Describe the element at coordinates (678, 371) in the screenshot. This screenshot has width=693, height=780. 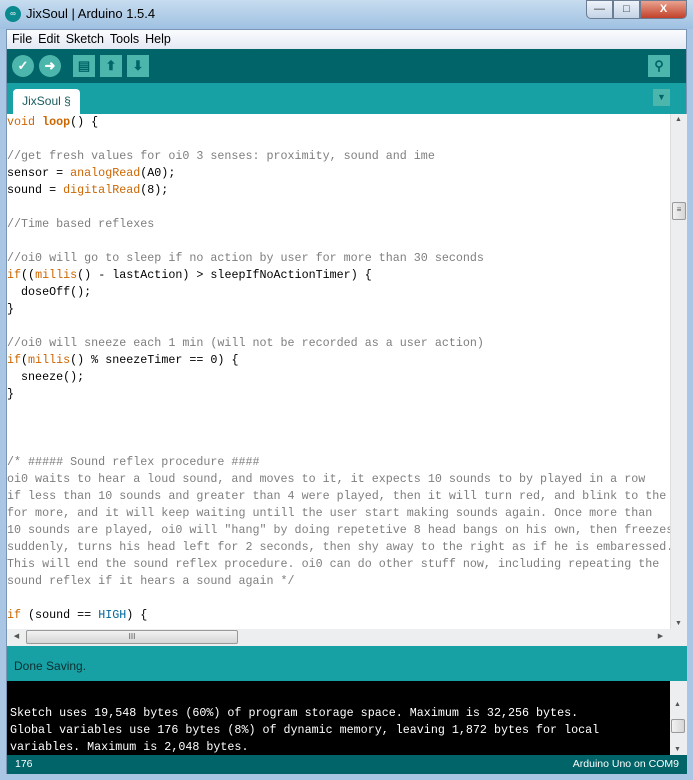
I see `vertical-scrollbar: ▲ ≡ ▼` at that location.